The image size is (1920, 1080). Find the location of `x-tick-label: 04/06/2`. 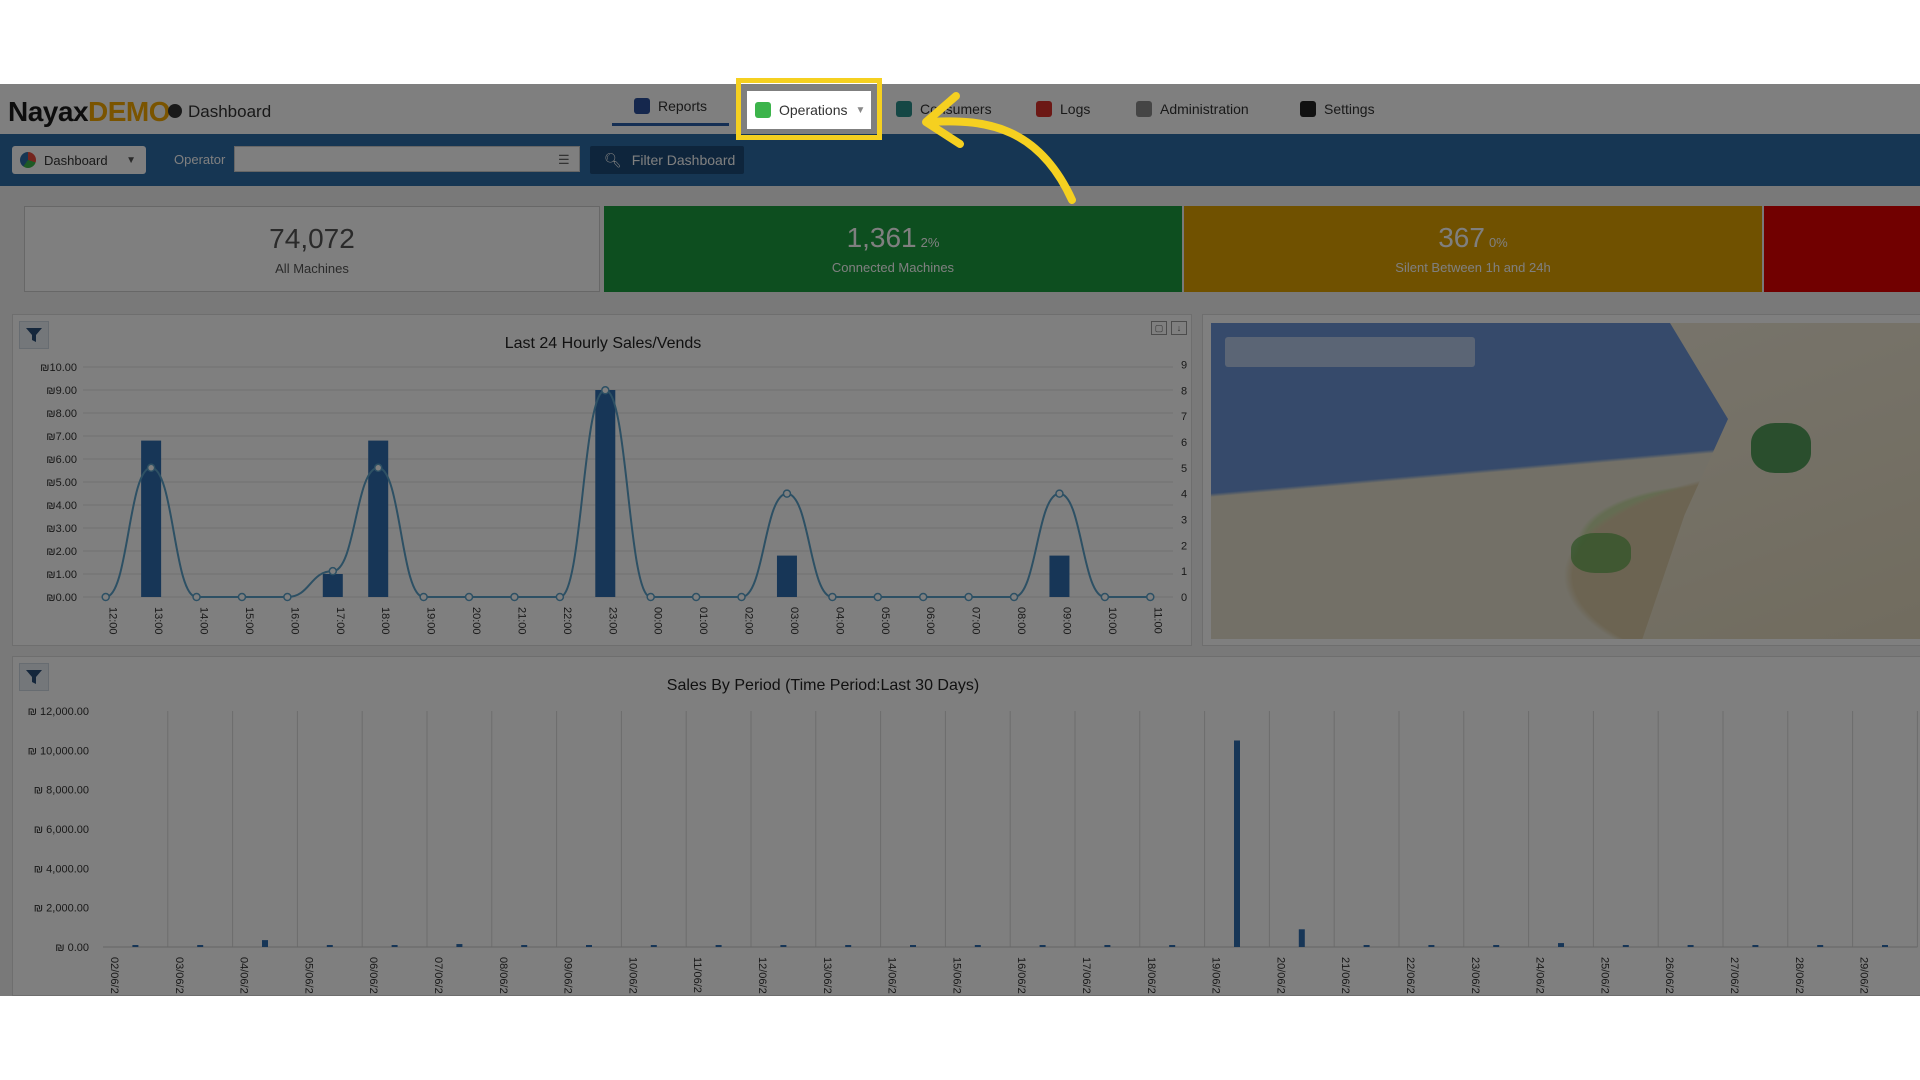

x-tick-label: 04/06/2 is located at coordinates (244, 975).